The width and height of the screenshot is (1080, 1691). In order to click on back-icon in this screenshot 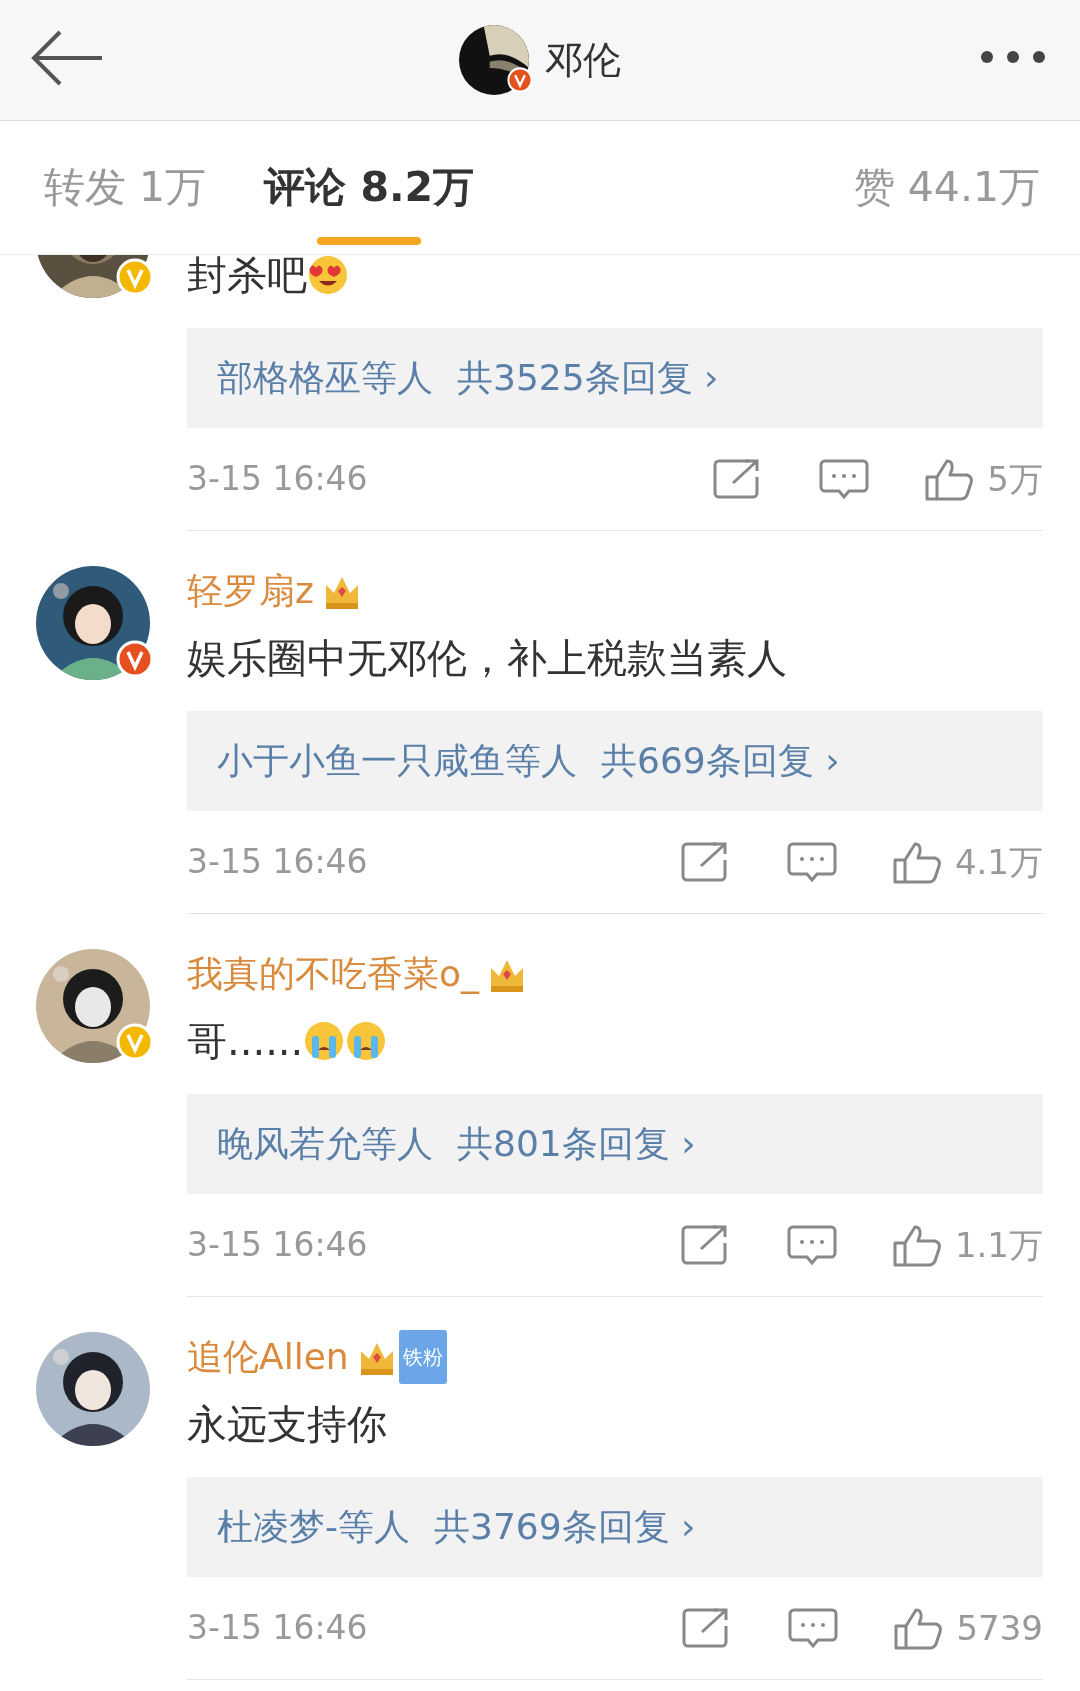, I will do `click(66, 58)`.